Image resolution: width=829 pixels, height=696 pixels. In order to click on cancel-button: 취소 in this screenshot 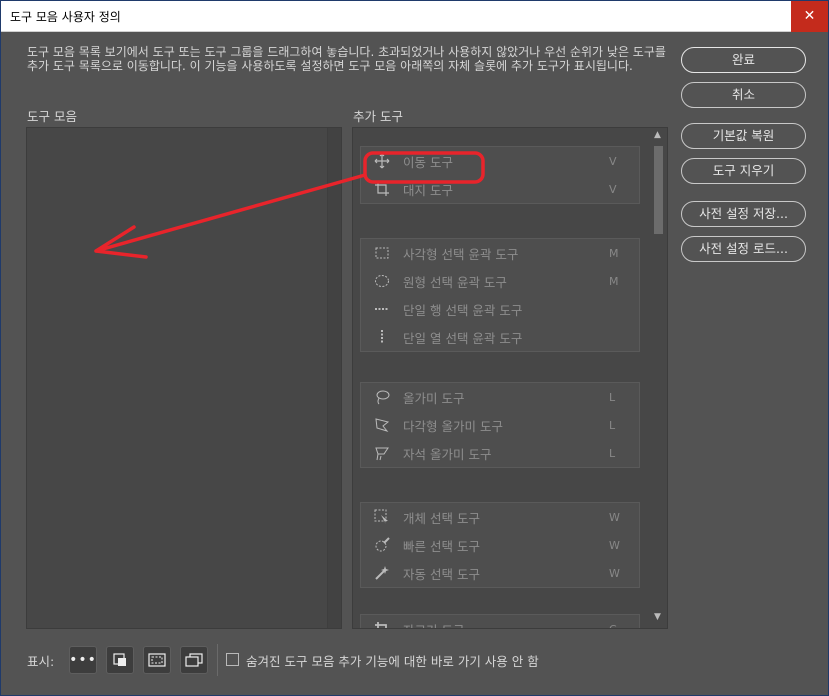, I will do `click(743, 95)`.